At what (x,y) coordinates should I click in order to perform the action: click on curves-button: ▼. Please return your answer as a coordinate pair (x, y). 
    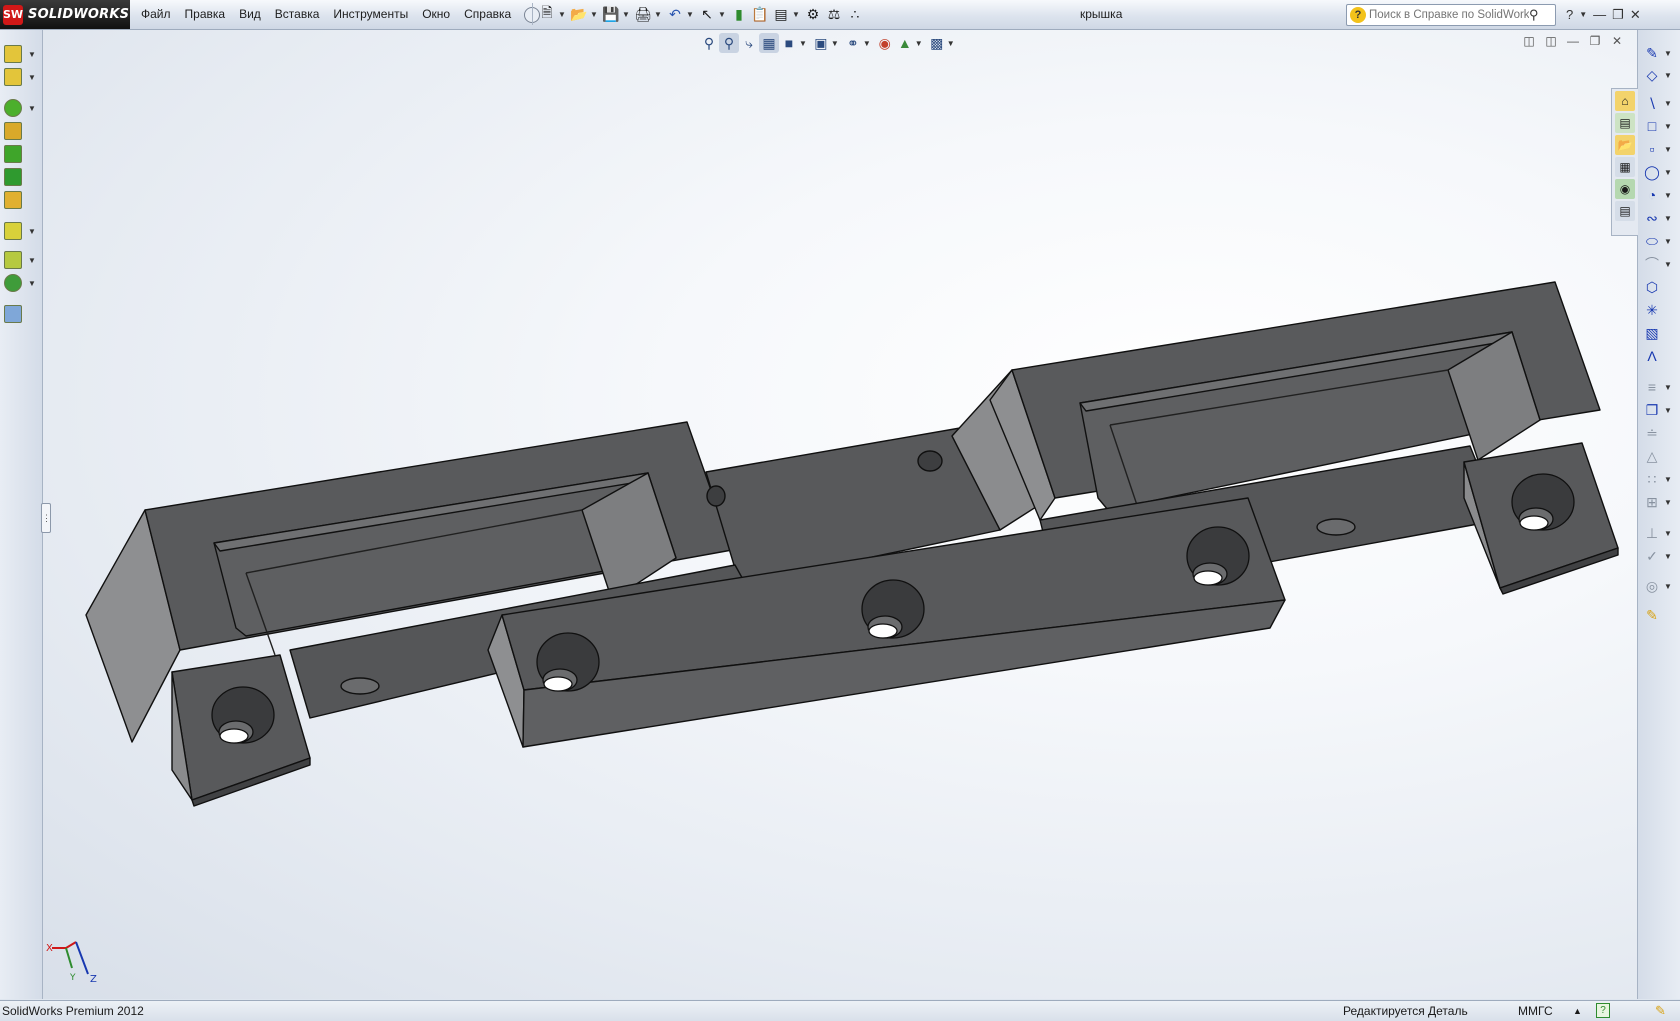
    Looking at the image, I should click on (20, 283).